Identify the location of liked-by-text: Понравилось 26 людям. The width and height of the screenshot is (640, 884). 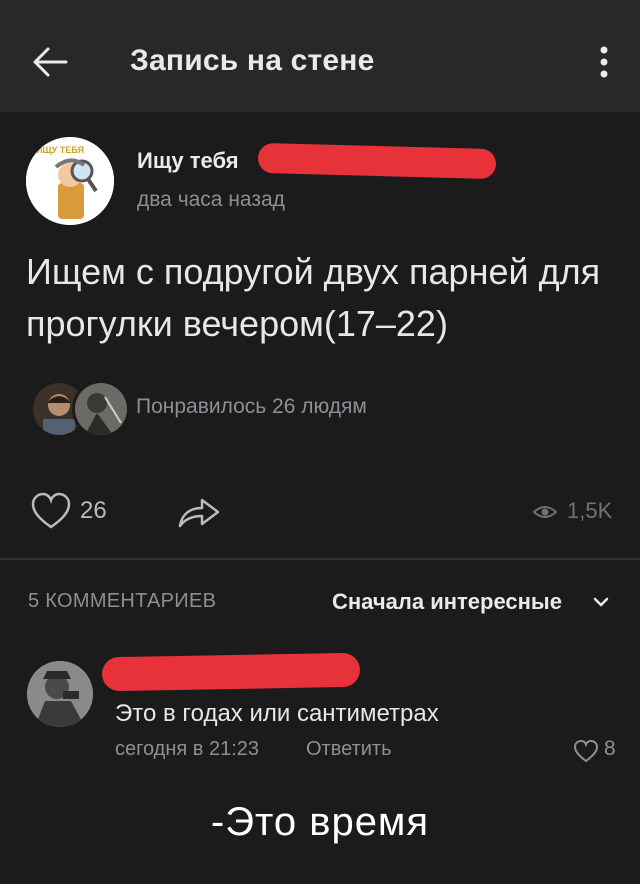
(251, 407).